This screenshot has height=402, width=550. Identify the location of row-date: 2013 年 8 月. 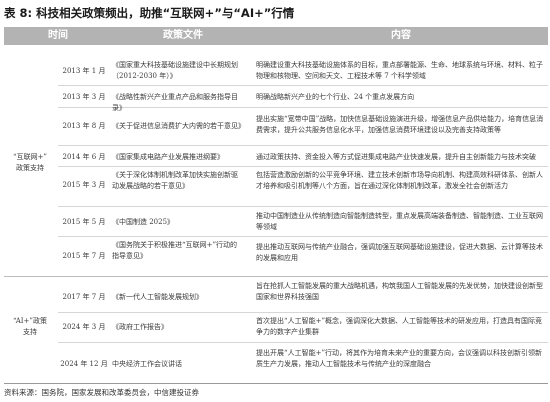
(84, 126).